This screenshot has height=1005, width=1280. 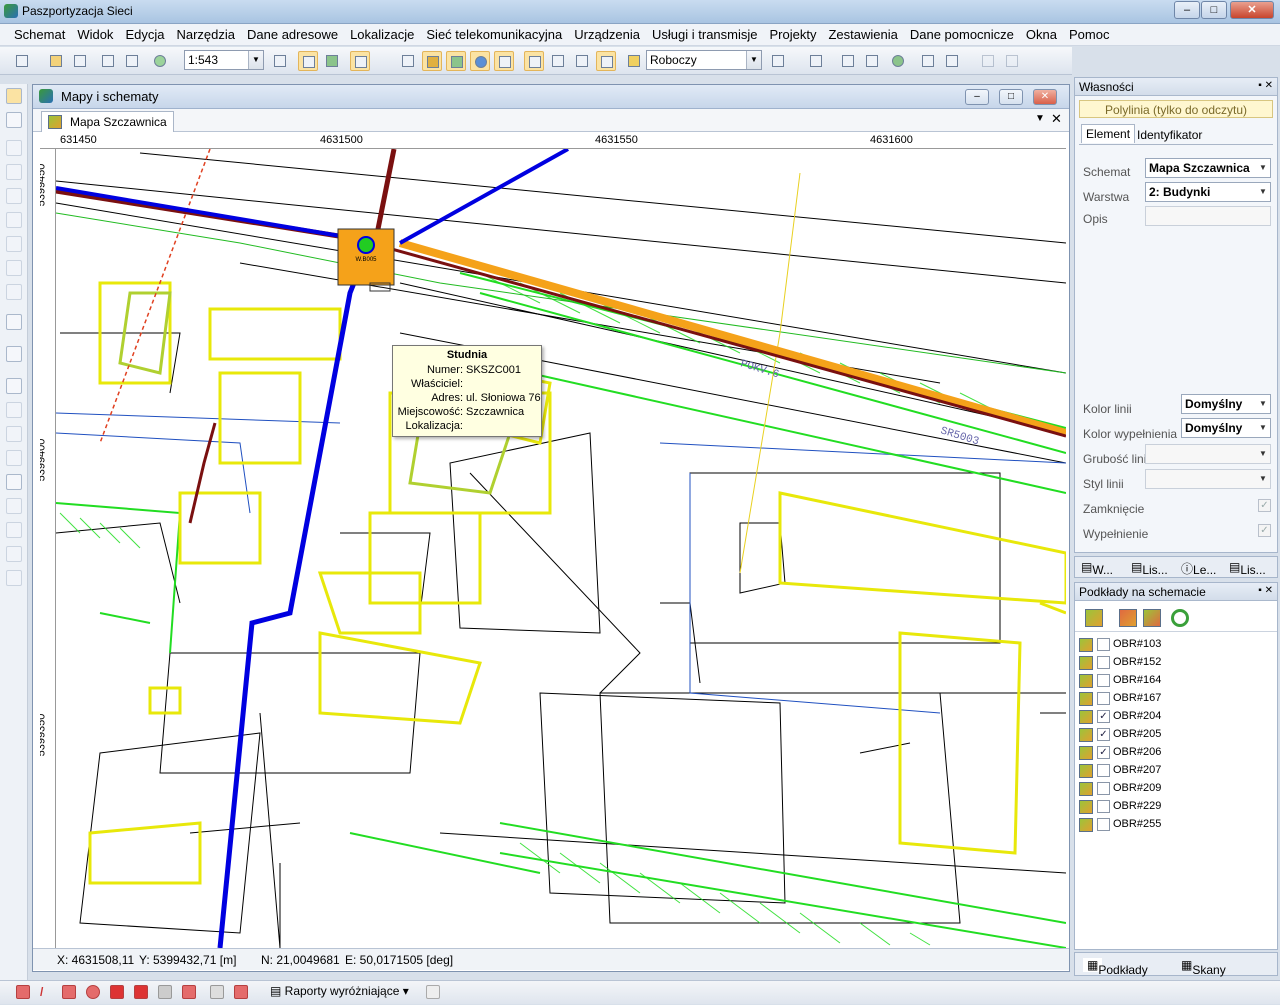 What do you see at coordinates (1208, 479) in the screenshot?
I see `styl-linii-select: ▼` at bounding box center [1208, 479].